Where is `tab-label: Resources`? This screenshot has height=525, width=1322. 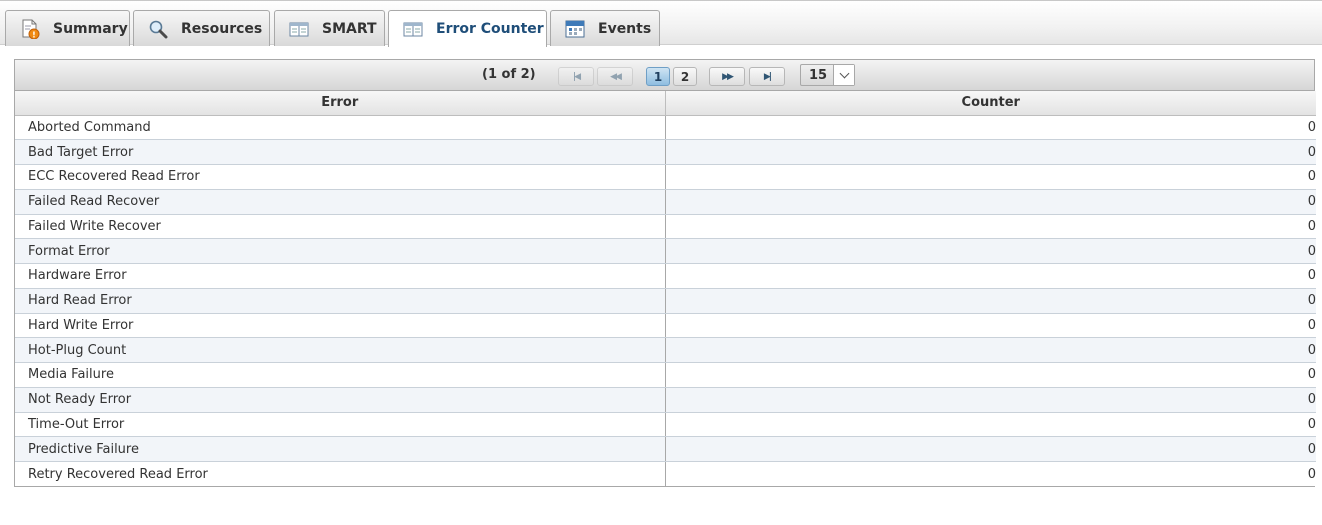 tab-label: Resources is located at coordinates (222, 28).